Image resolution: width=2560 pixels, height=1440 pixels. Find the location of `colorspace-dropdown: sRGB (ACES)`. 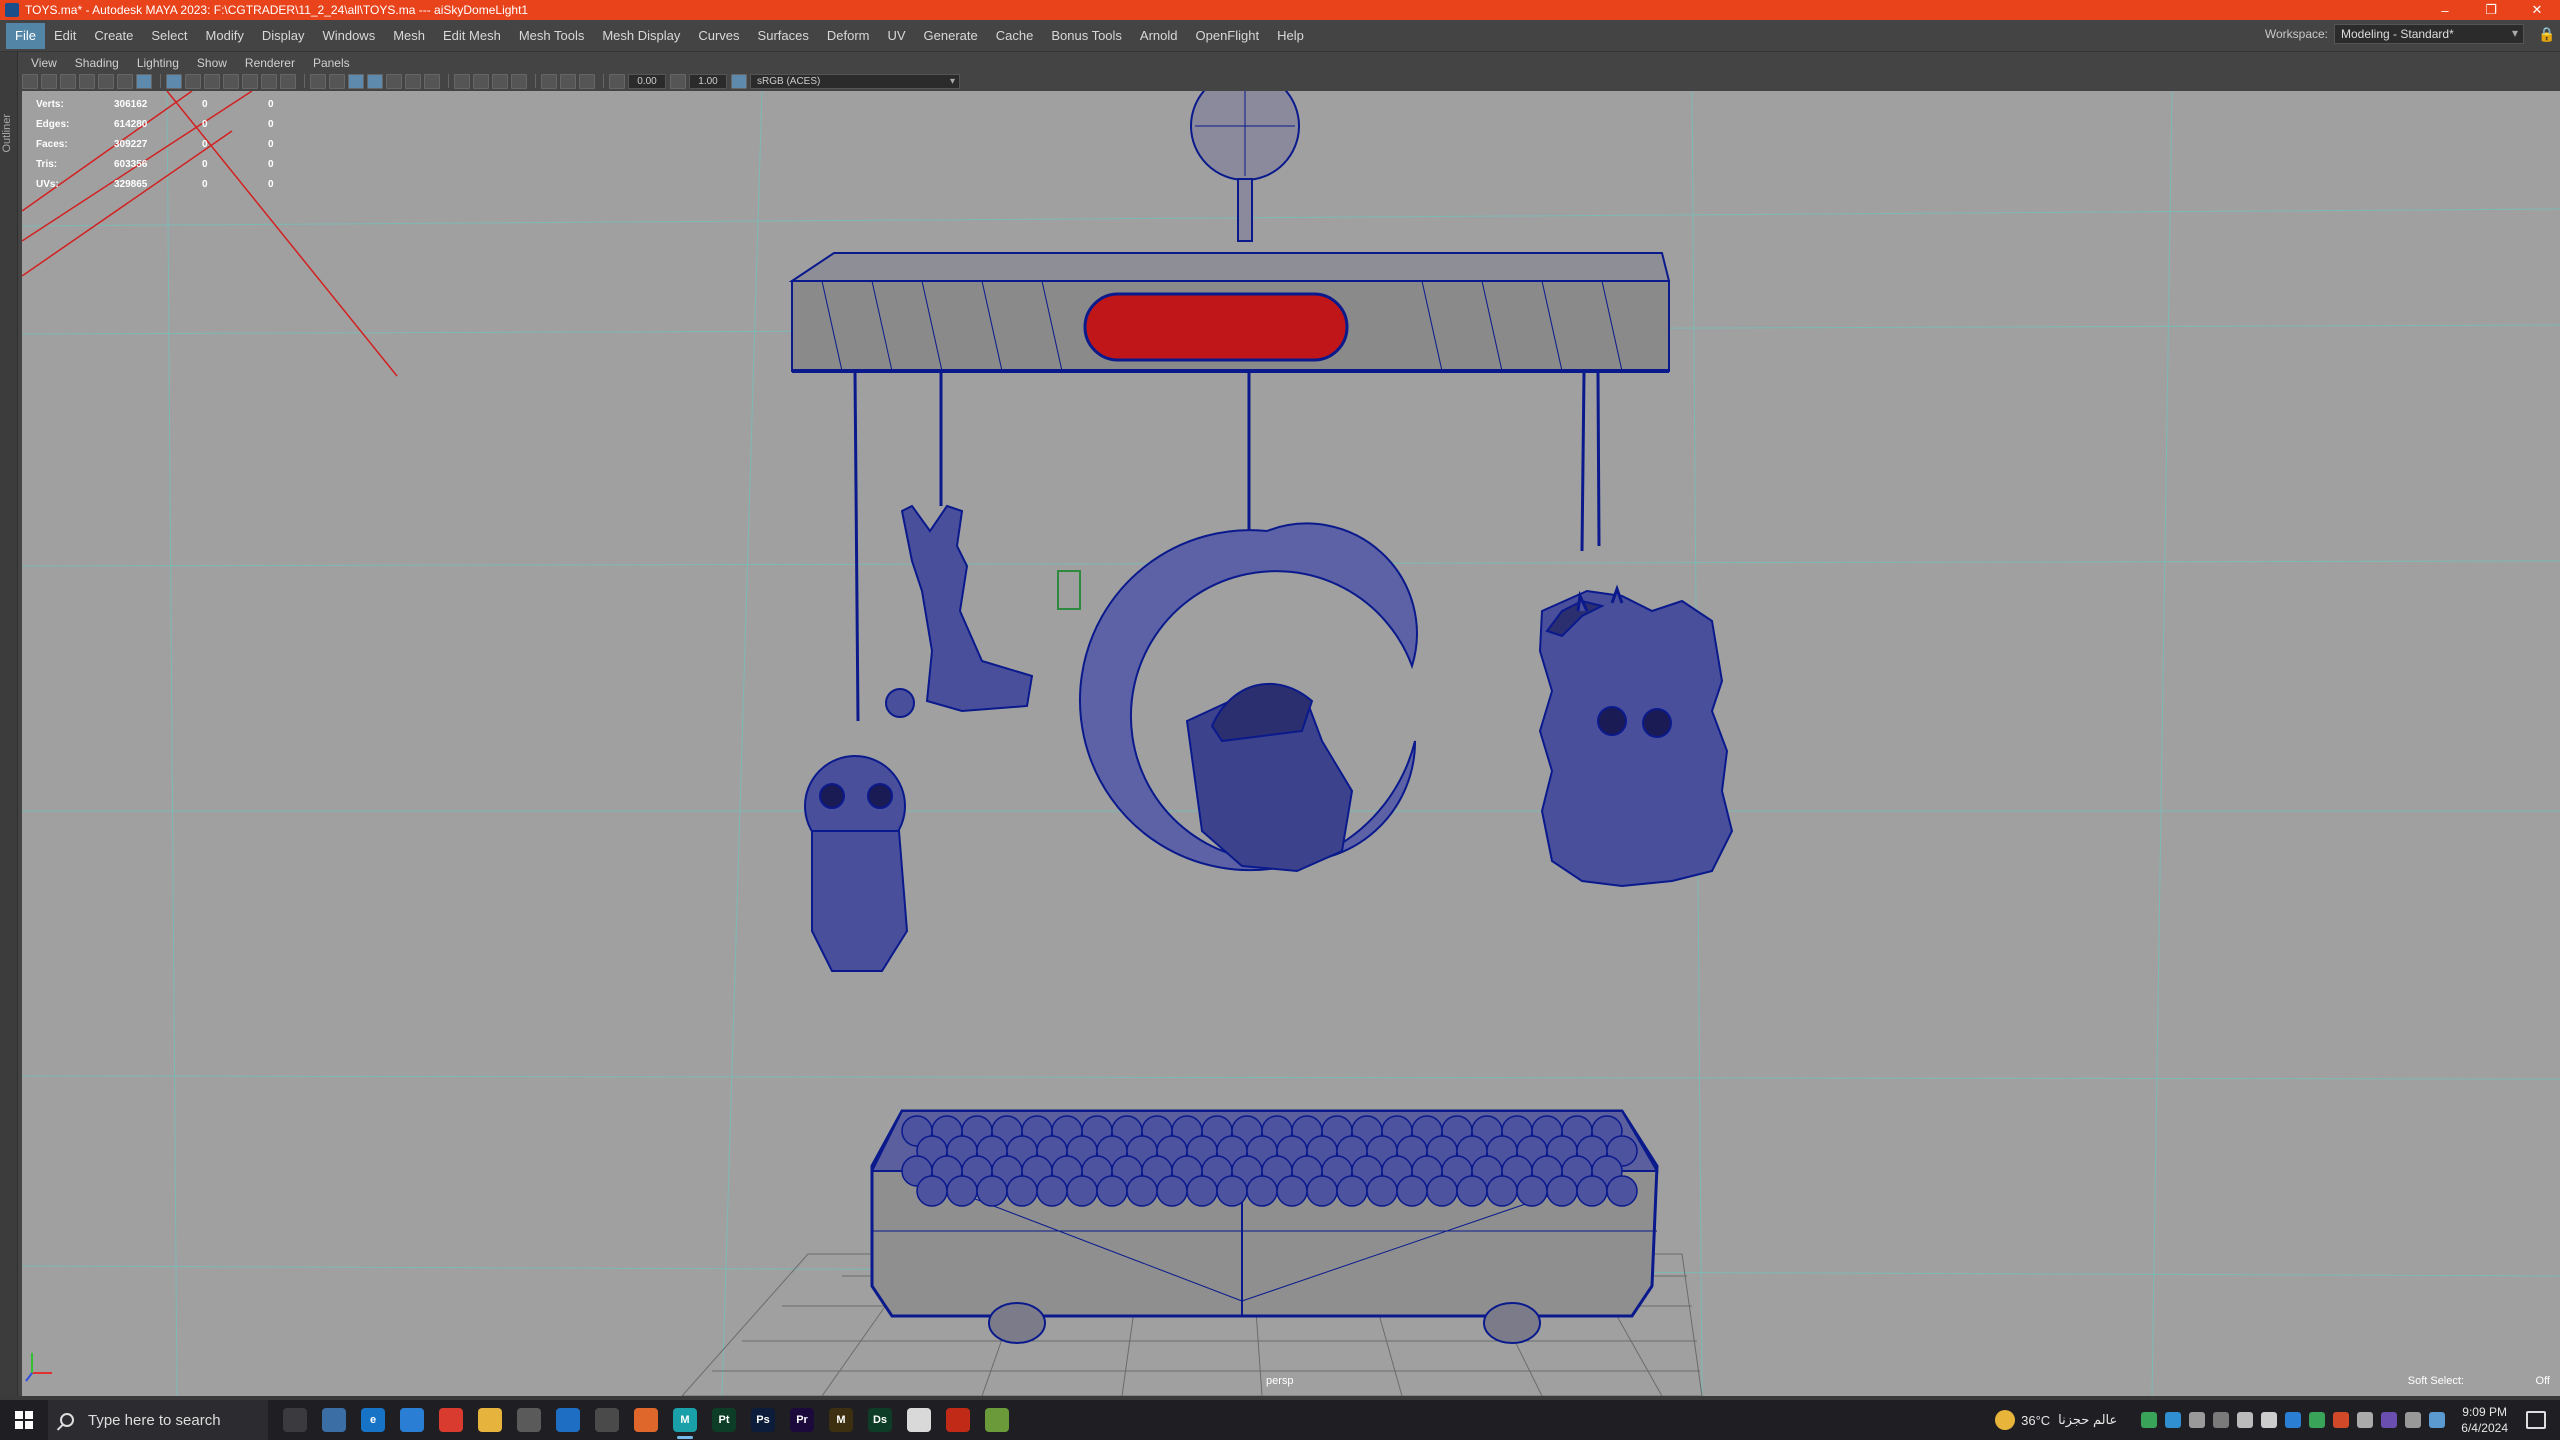

colorspace-dropdown: sRGB (ACES) is located at coordinates (855, 81).